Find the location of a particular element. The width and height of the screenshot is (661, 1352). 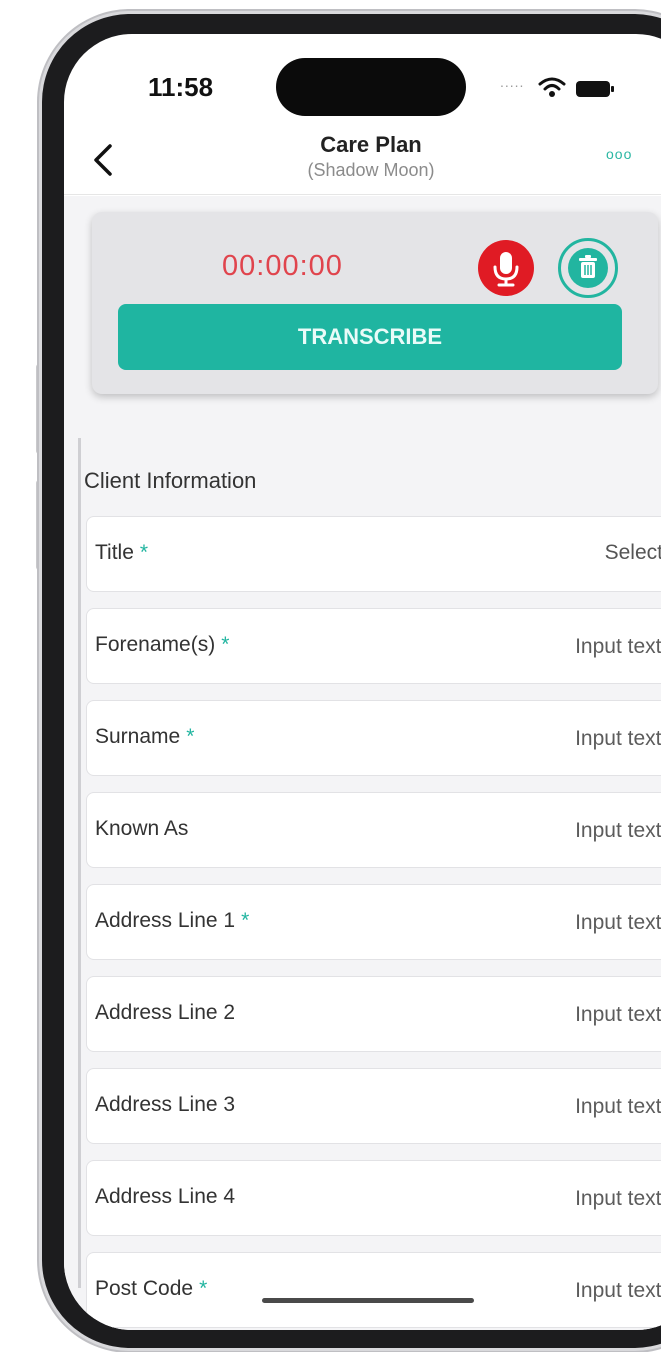

microphone-icon is located at coordinates (506, 269).